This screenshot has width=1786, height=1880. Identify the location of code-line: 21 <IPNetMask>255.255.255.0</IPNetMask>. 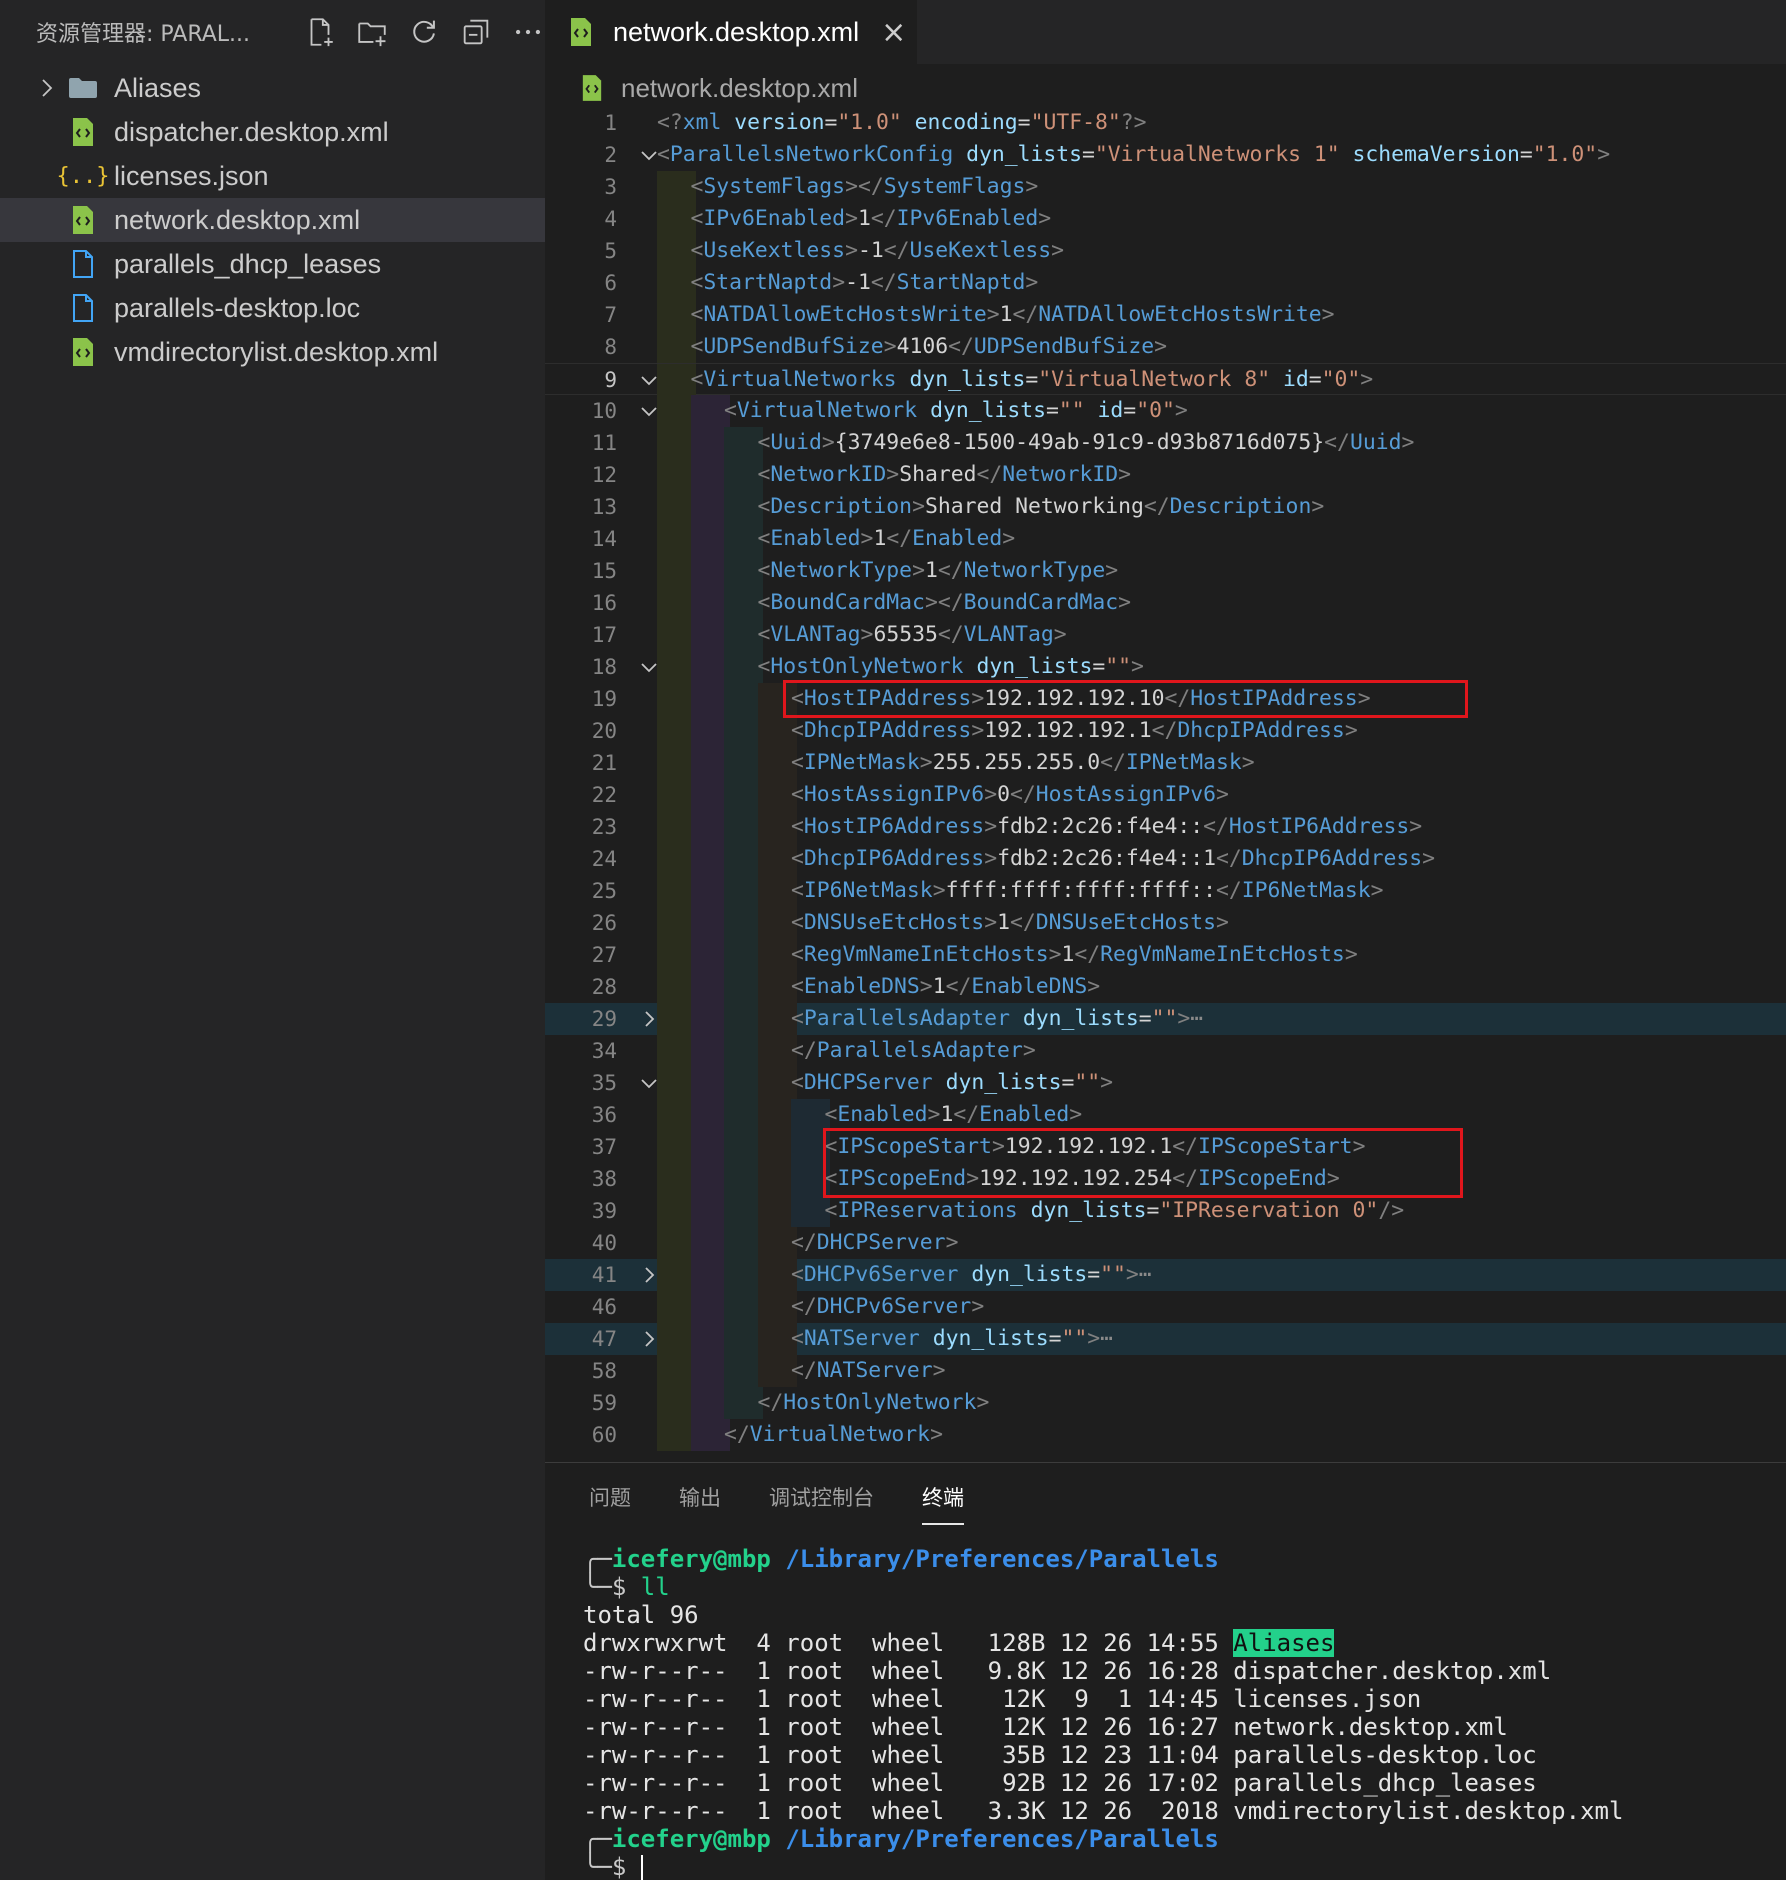
(1165, 763).